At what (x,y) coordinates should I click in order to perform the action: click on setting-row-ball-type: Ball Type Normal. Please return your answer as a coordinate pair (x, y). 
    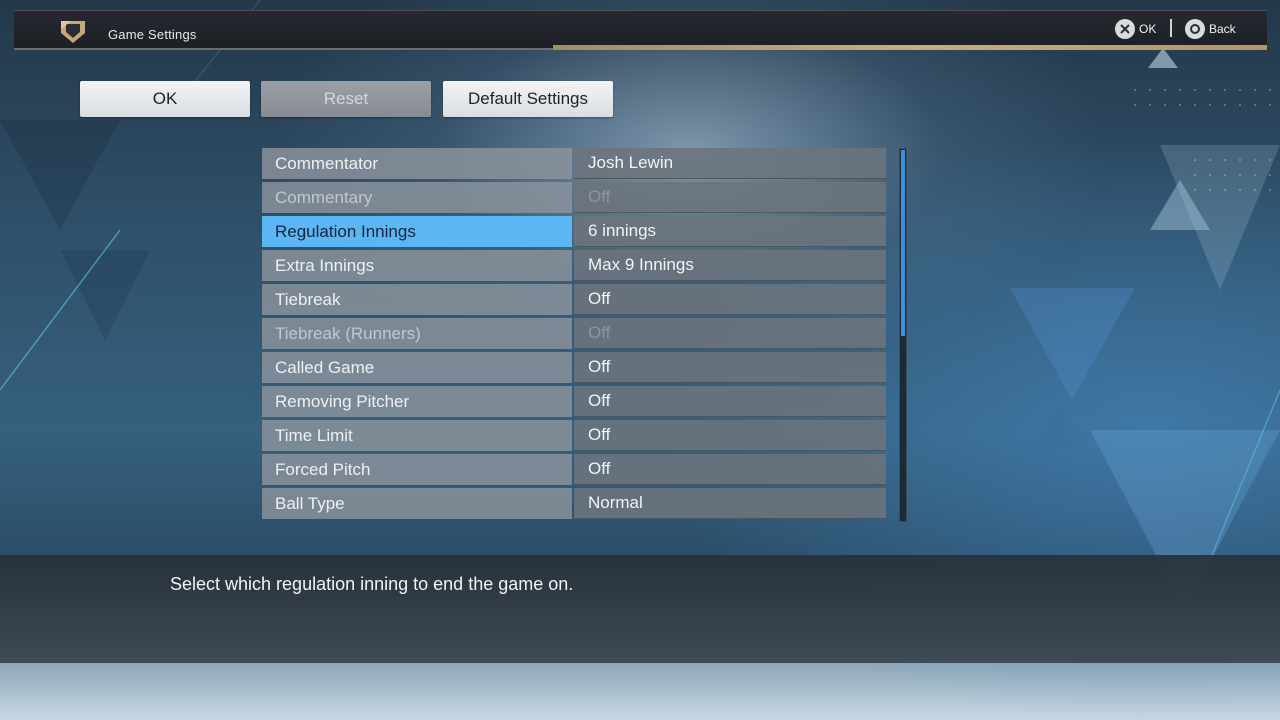
    Looking at the image, I should click on (574, 504).